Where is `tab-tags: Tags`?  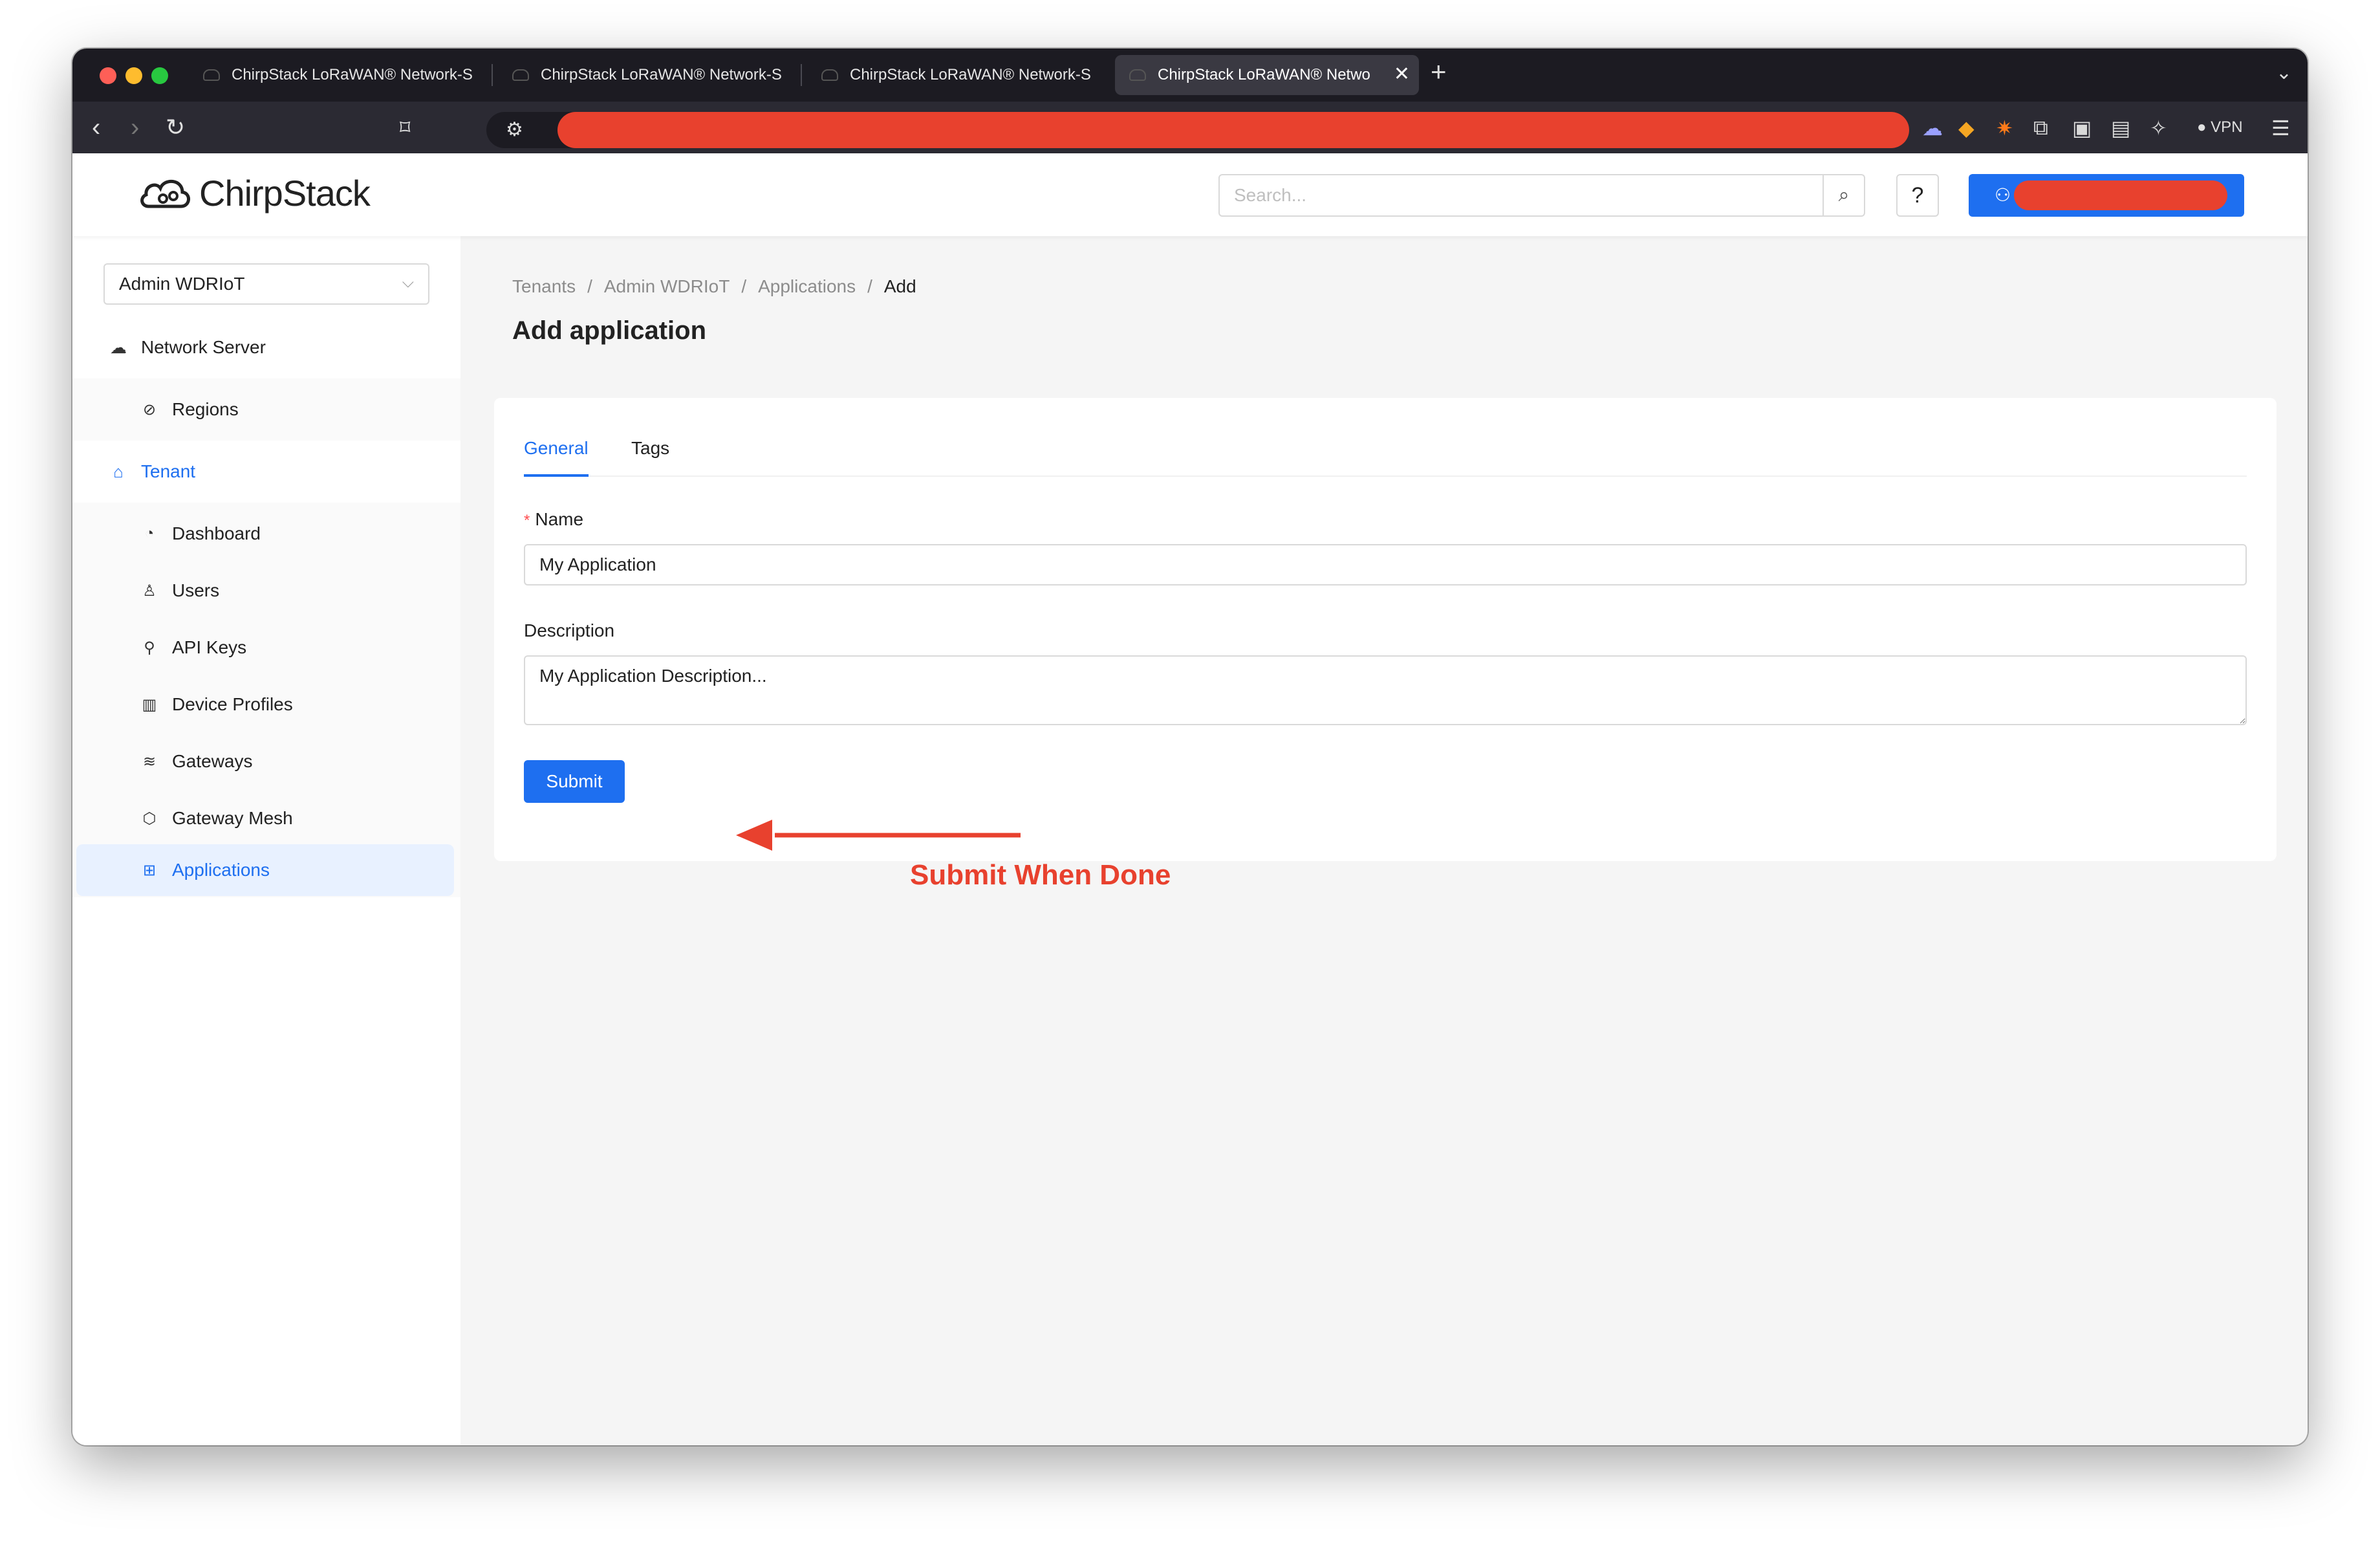
tab-tags: Tags is located at coordinates (650, 453).